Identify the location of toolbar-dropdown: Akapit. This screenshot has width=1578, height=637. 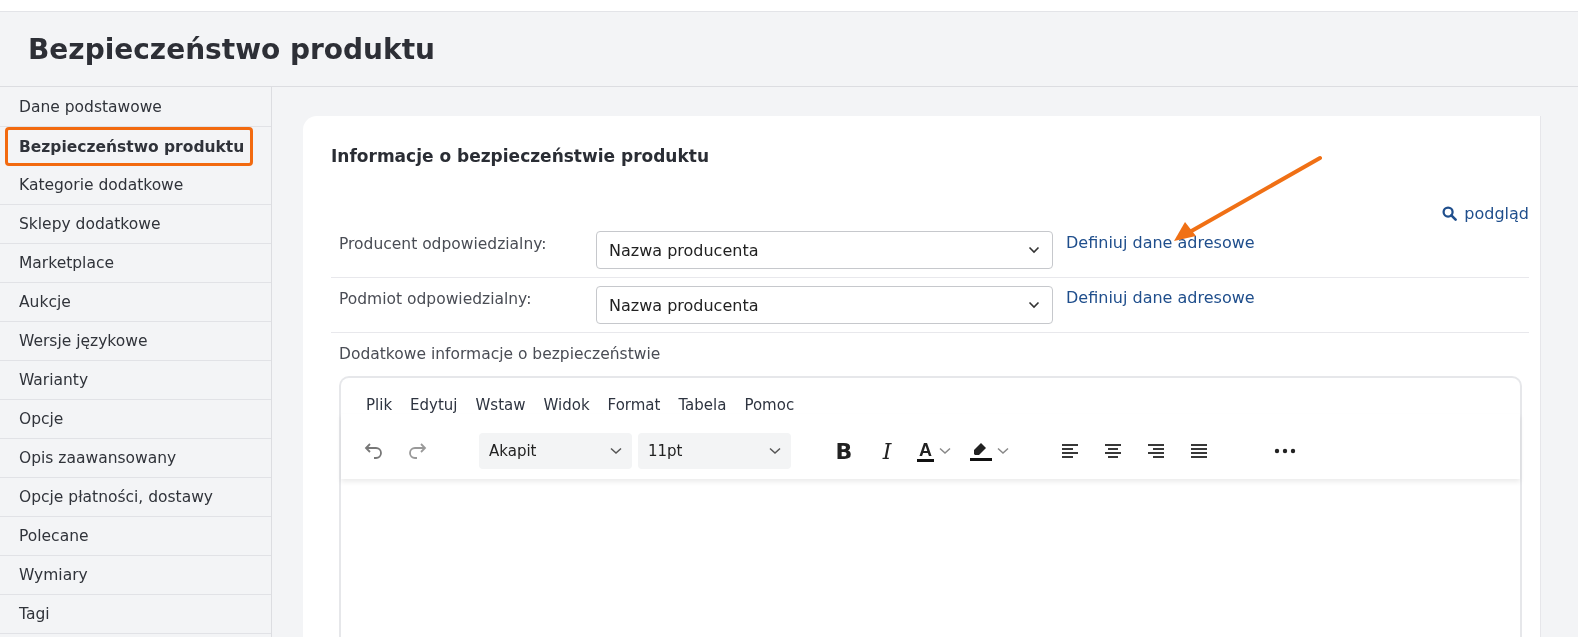
(555, 451).